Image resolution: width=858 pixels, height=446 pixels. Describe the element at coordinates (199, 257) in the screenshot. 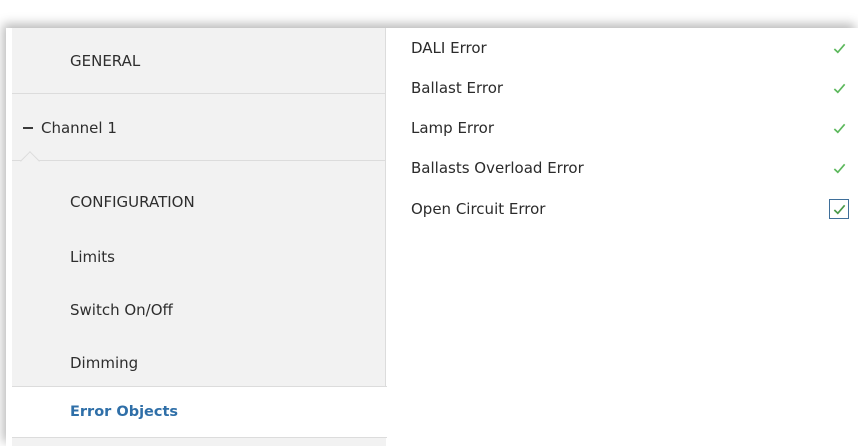

I see `sidebar-item-limits: Limits` at that location.